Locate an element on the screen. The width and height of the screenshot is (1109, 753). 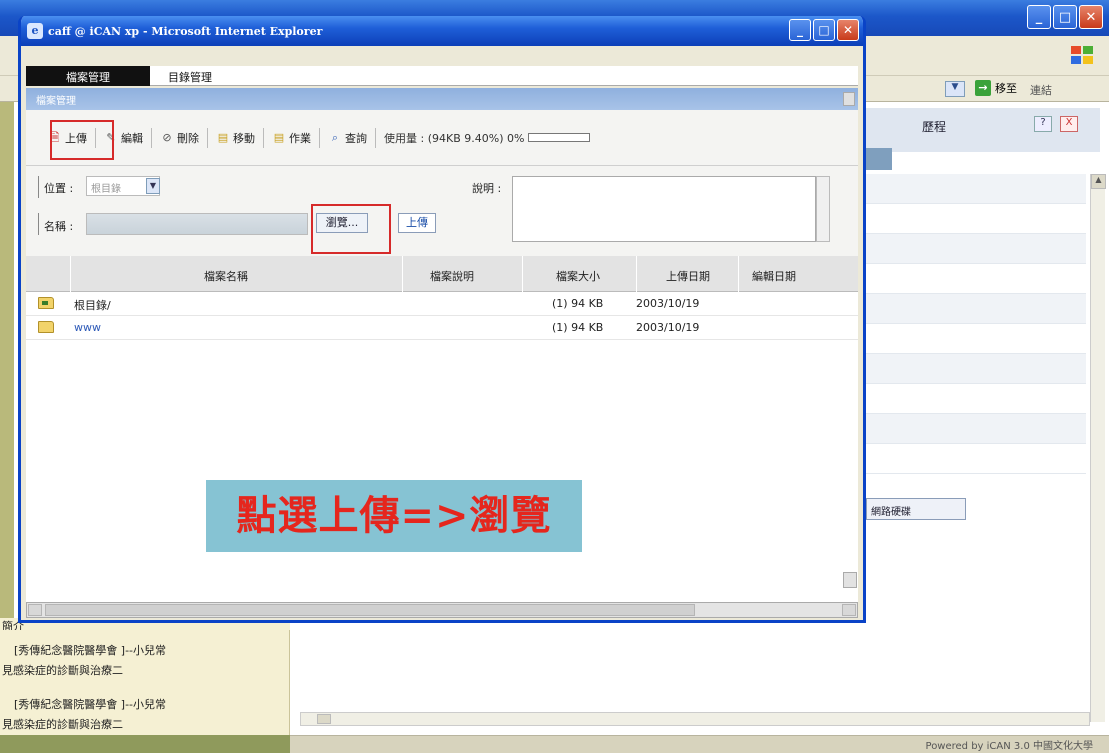
background-rows is located at coordinates (974, 324).